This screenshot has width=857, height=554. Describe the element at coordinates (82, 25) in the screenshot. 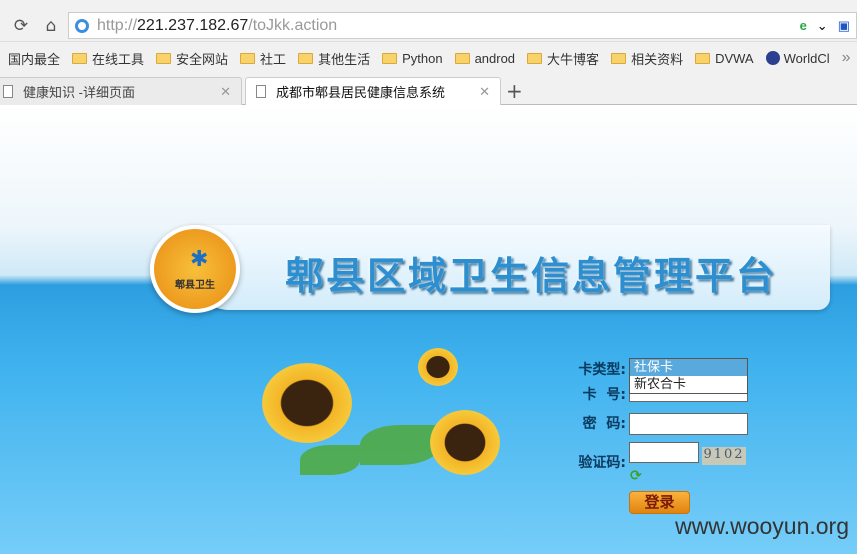

I see `site-icon` at that location.